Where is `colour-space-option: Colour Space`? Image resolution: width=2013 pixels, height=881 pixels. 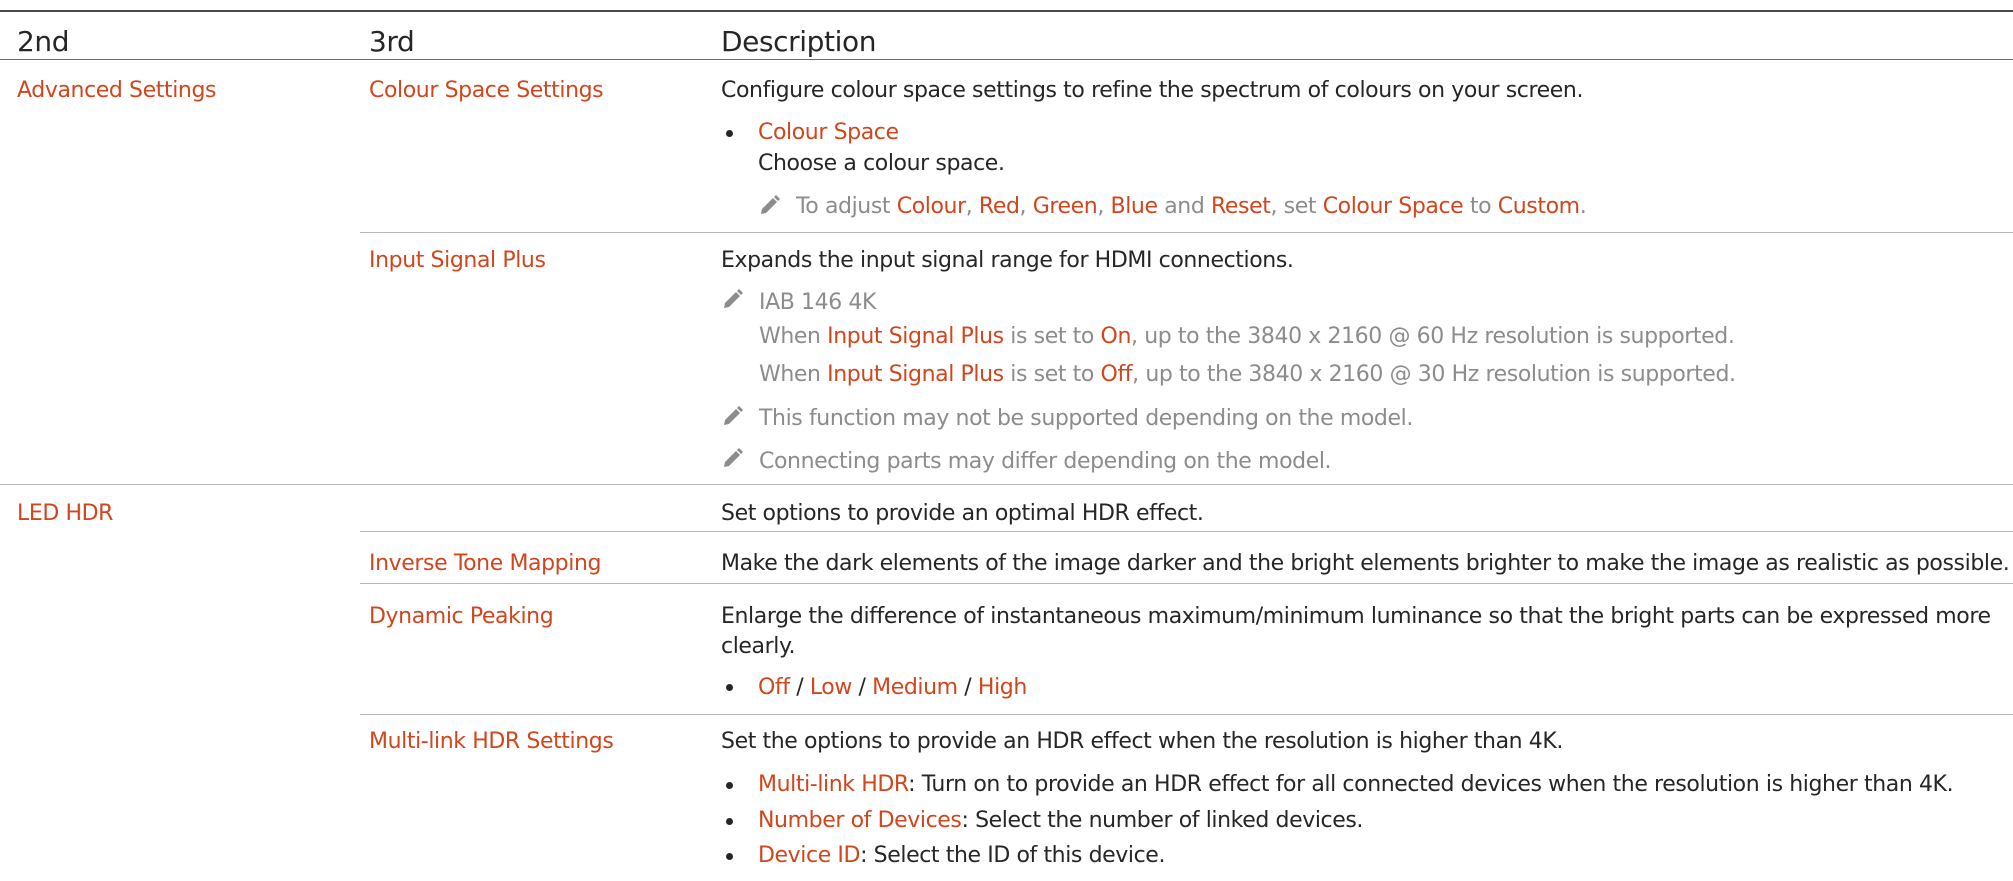 colour-space-option: Colour Space is located at coordinates (828, 132).